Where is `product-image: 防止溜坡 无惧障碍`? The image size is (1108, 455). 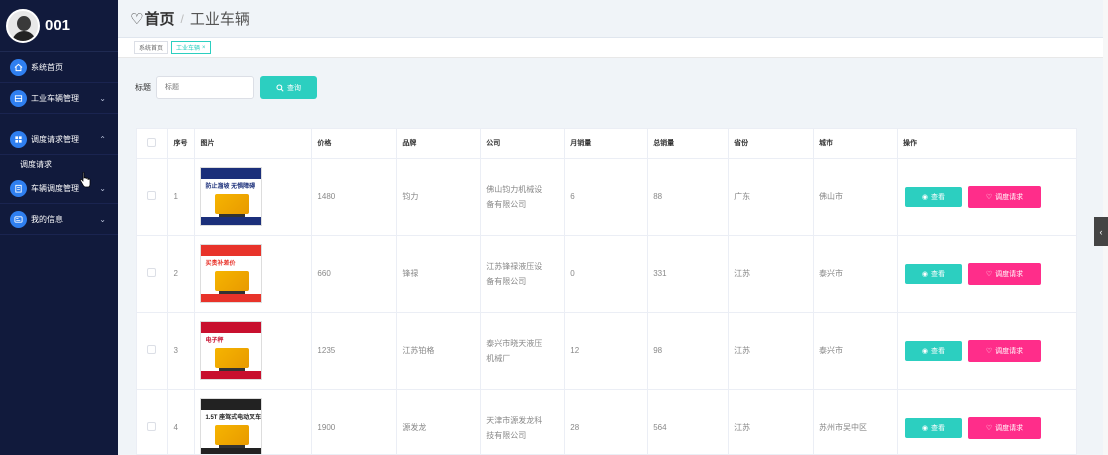
product-image: 防止溜坡 无惧障碍 is located at coordinates (231, 196).